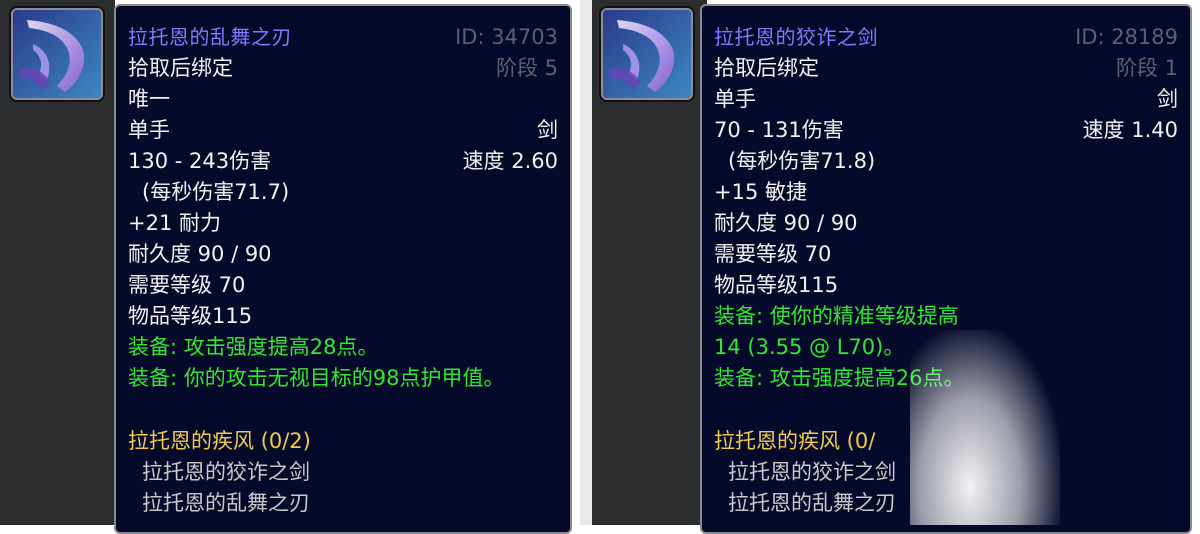 This screenshot has height=534, width=1200. Describe the element at coordinates (809, 347) in the screenshot. I see `equip-effect-continued: 14 (3.55 @ L70)。` at that location.